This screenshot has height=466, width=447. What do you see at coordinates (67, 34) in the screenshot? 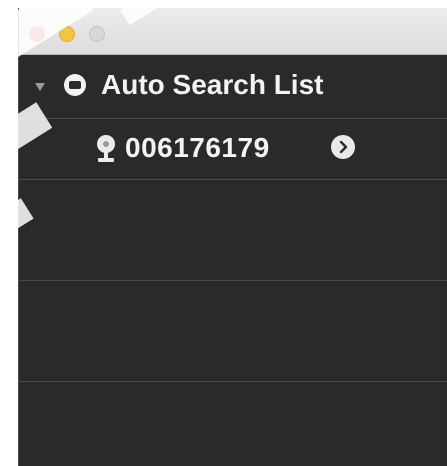
I see `minimize-window-button` at bounding box center [67, 34].